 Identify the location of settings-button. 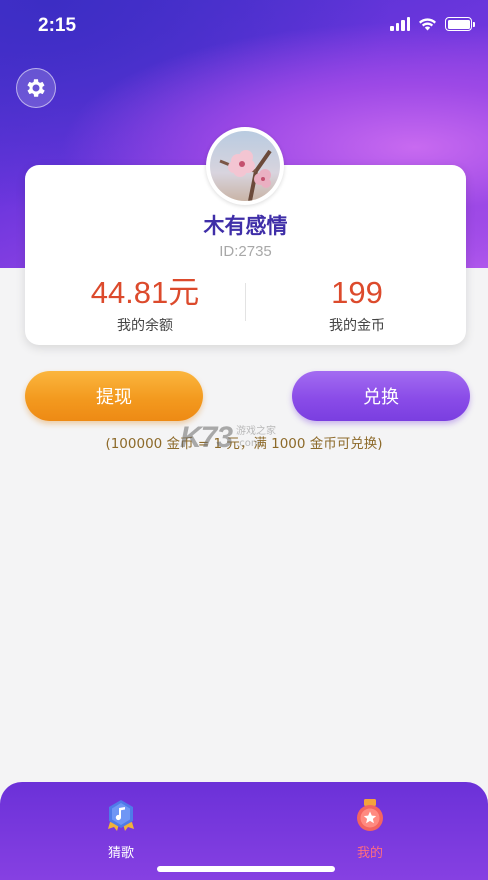
(36, 88).